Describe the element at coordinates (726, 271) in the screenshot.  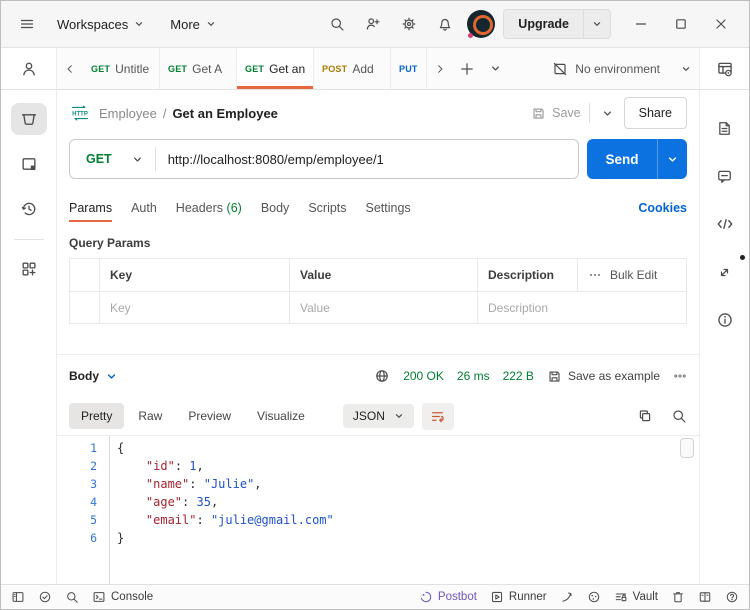
I see `related-requests-icon` at that location.